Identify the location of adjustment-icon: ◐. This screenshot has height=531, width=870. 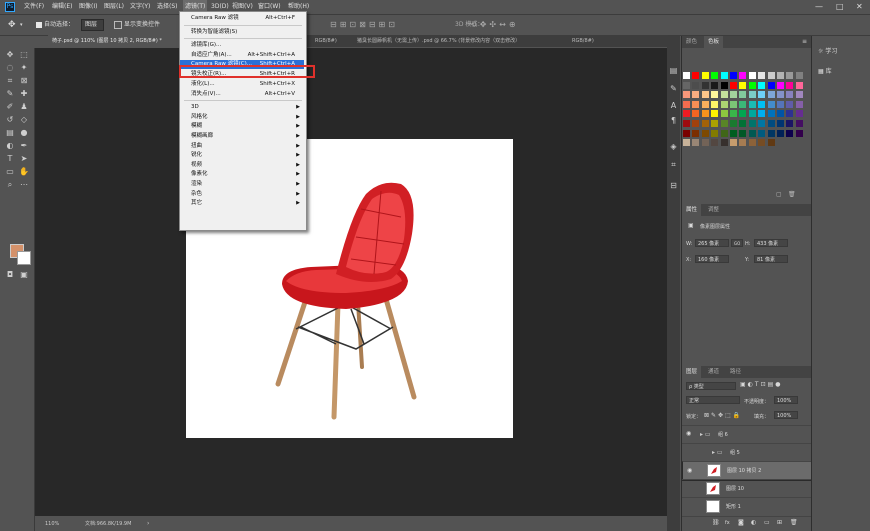
(753, 522).